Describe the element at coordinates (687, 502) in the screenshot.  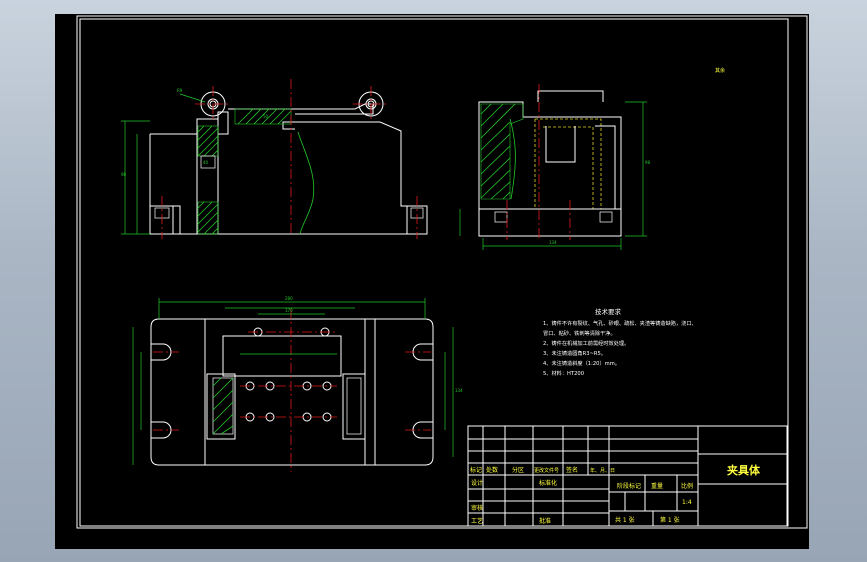
I see `scale-value: 1:4` at that location.